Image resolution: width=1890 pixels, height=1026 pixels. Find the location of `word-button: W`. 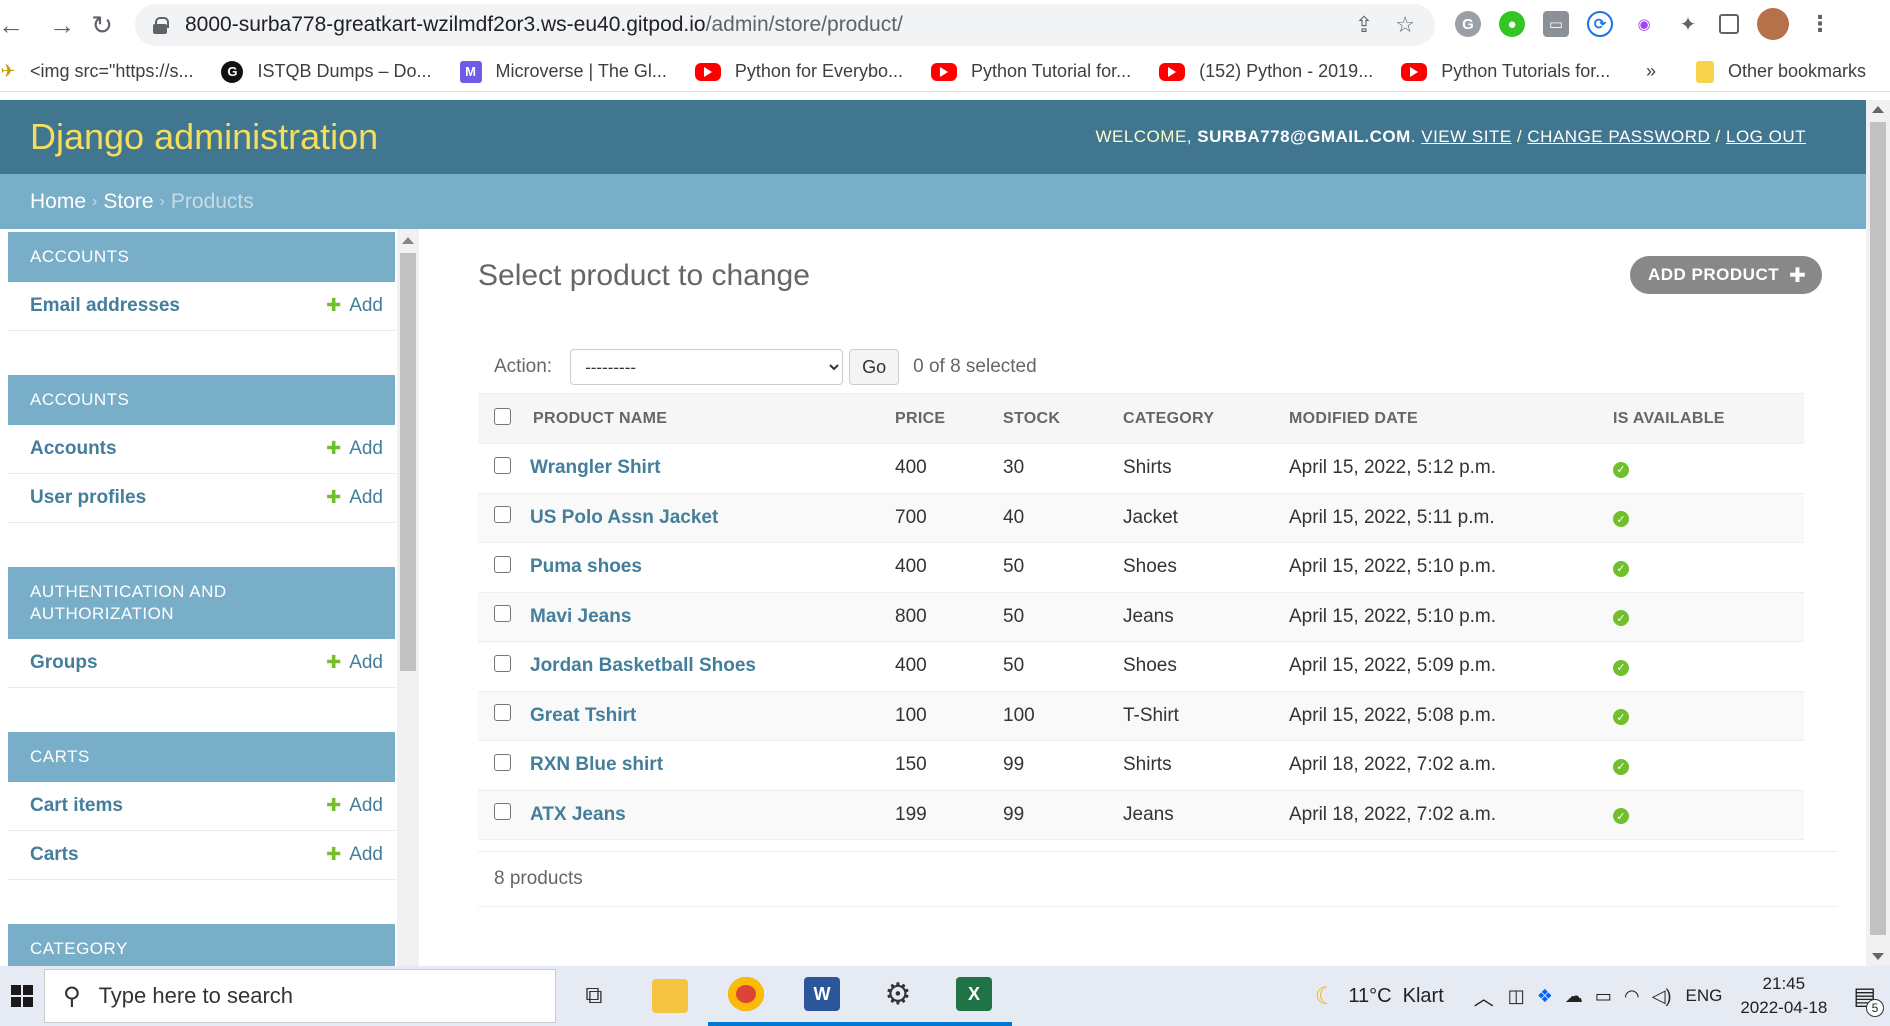

word-button: W is located at coordinates (822, 996).